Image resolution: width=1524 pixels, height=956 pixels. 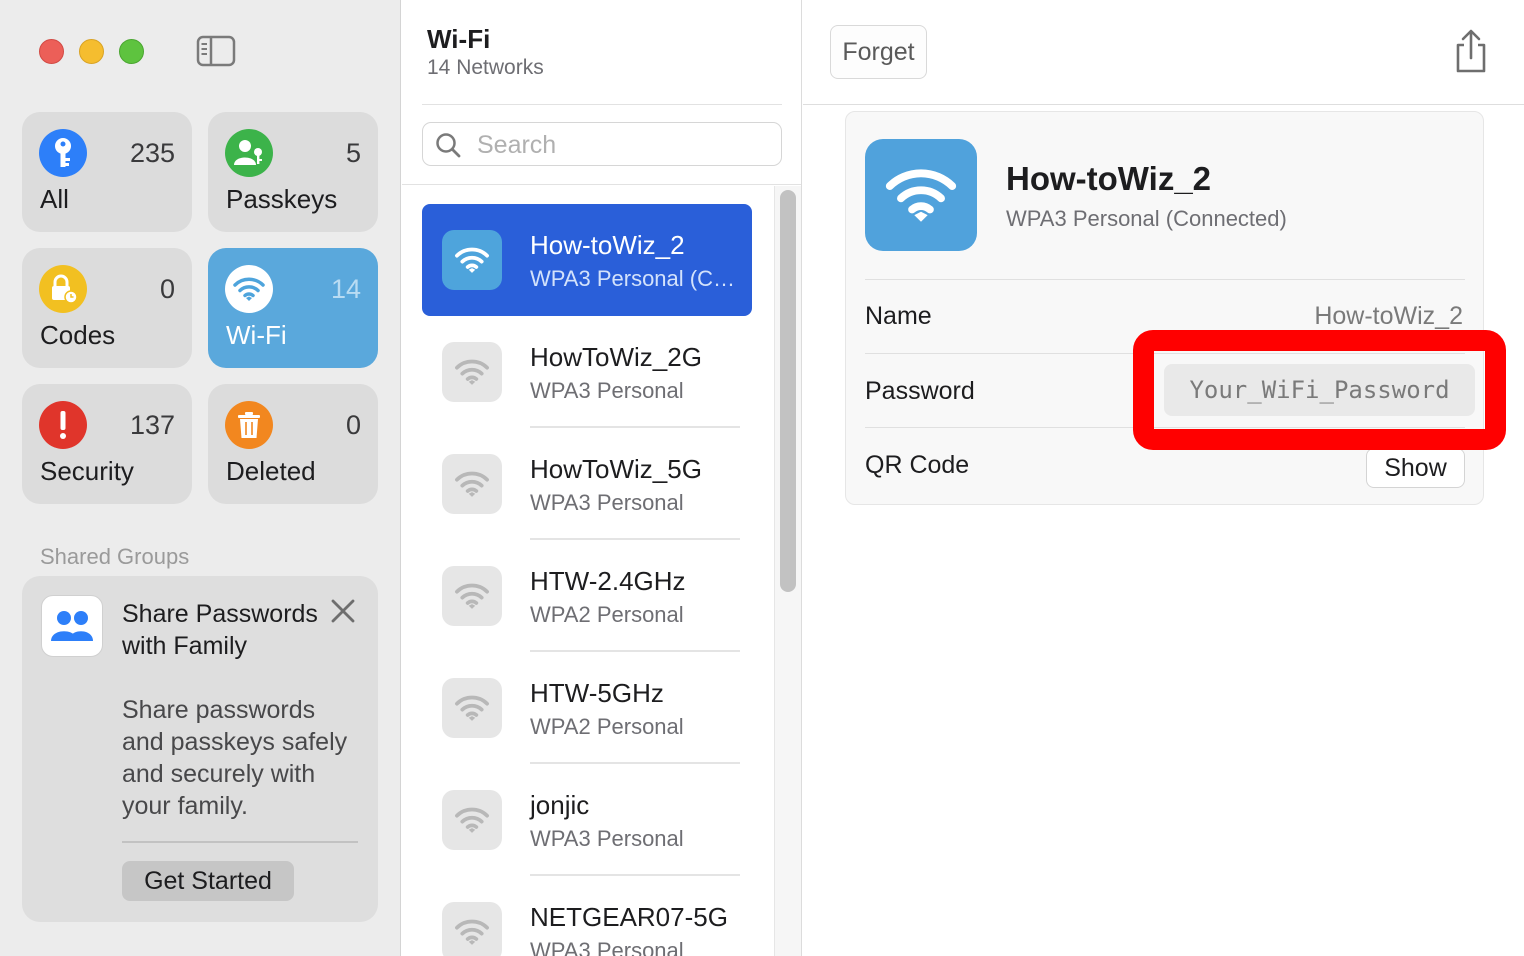 What do you see at coordinates (485, 67) in the screenshot?
I see `network-count: 14 Networks` at bounding box center [485, 67].